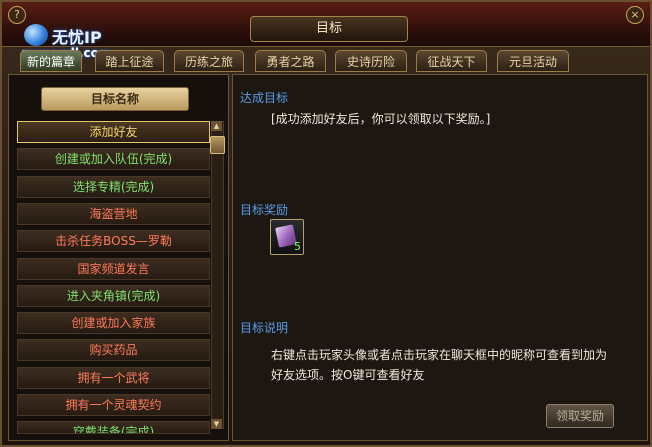 This screenshot has width=652, height=447. I want to click on goal-list-item: 国家频道发言, so click(113, 269).